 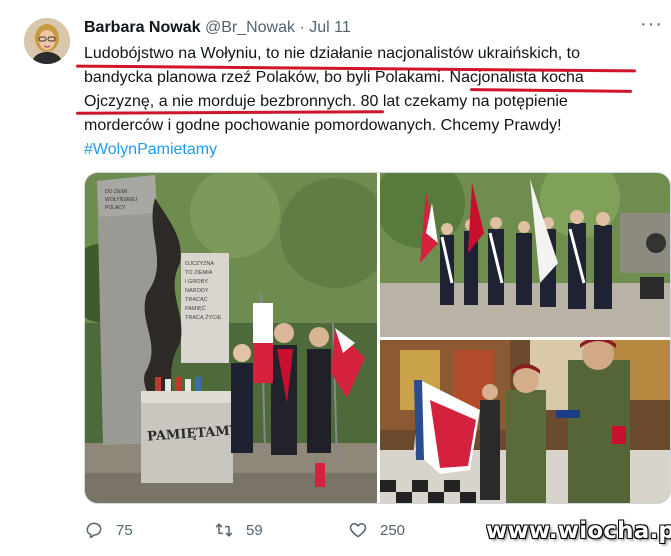 I want to click on photo-soldiers-church, so click(x=525, y=421).